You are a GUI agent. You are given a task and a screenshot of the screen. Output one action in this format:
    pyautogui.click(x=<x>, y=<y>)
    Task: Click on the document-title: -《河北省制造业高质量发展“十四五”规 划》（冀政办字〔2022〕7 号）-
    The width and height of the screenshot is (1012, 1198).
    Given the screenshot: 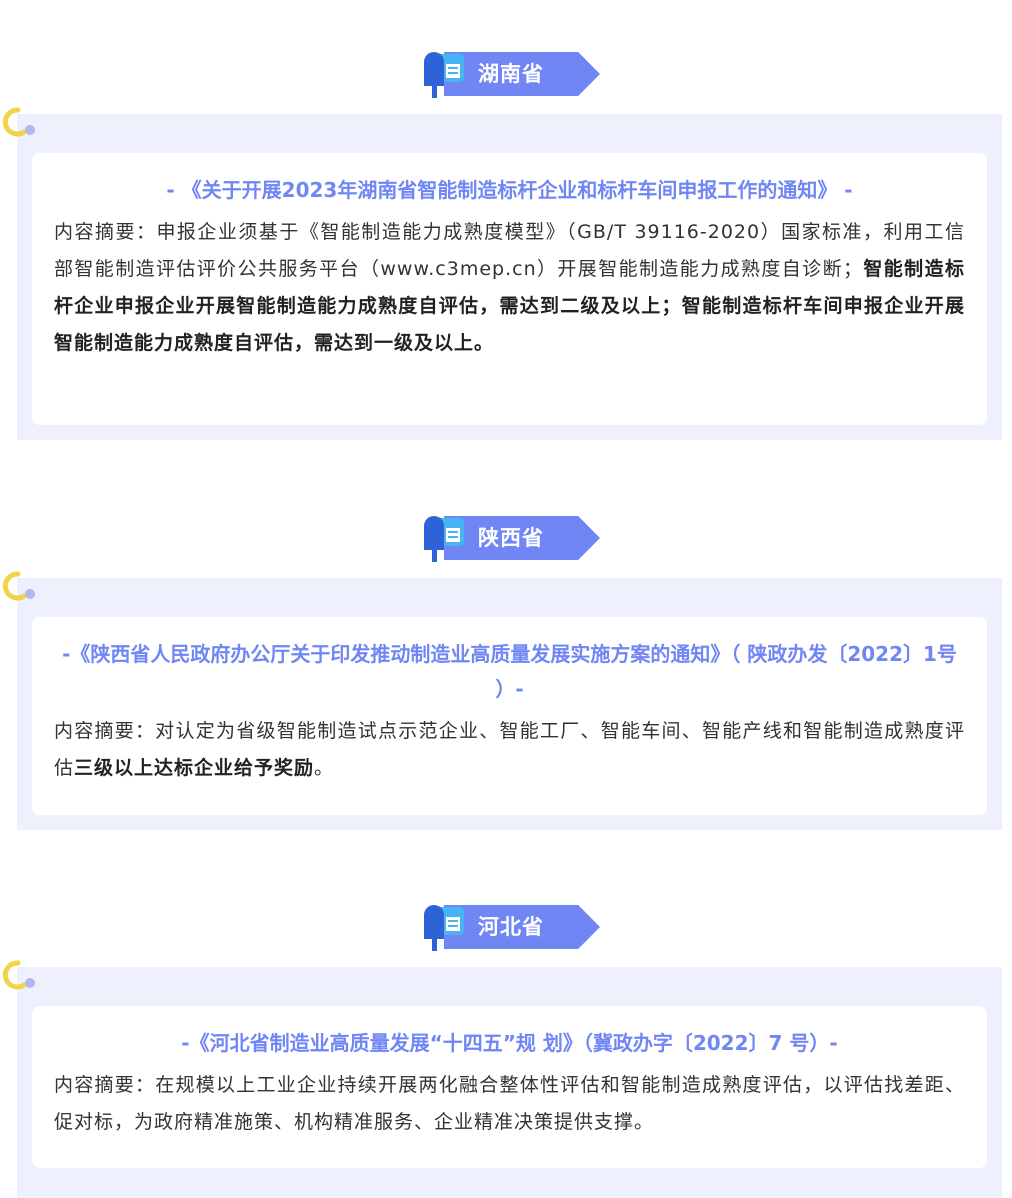 What is the action you would take?
    pyautogui.click(x=509, y=1043)
    